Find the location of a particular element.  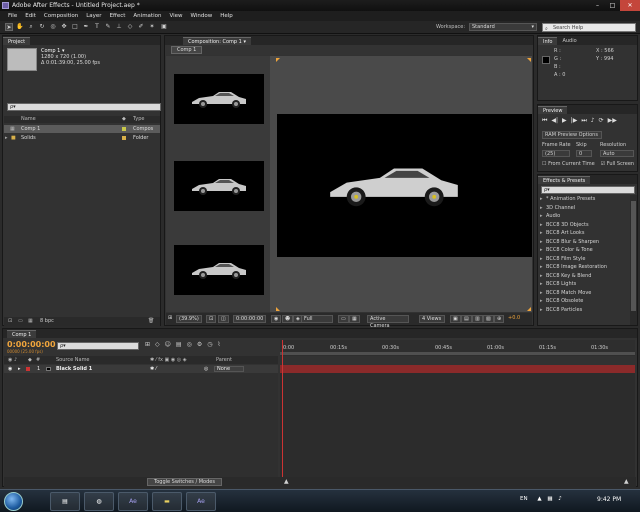

parent-pickwhip-icon: ◎ is located at coordinates (206, 369).